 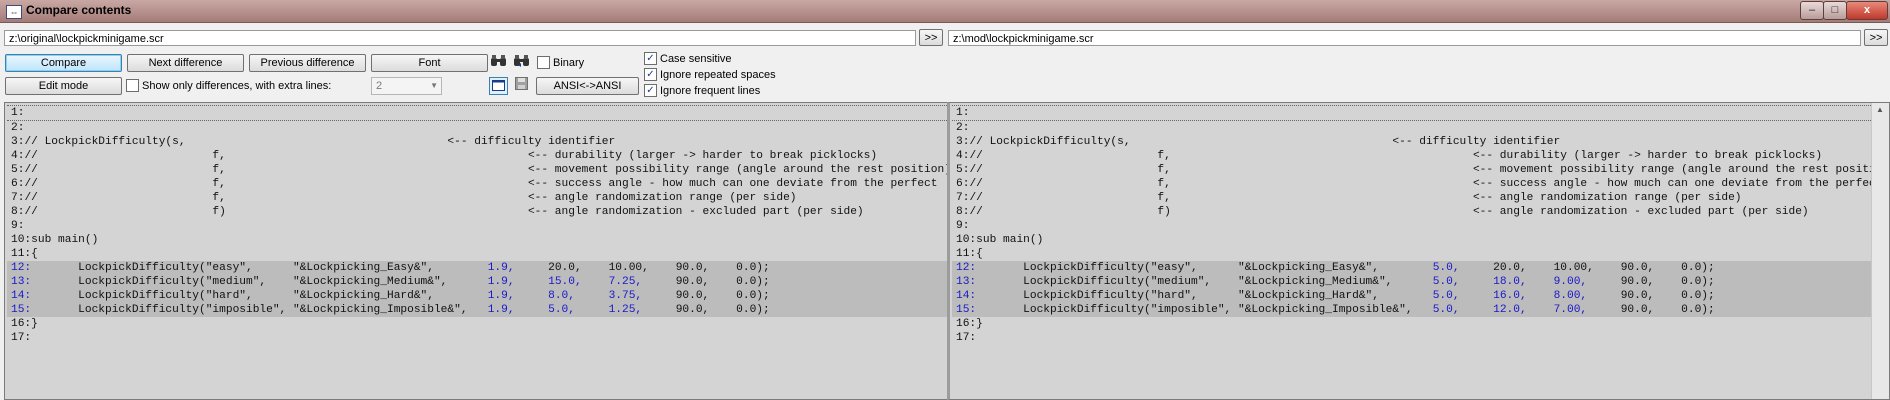 What do you see at coordinates (1835, 10) in the screenshot?
I see `maximize-button: □` at bounding box center [1835, 10].